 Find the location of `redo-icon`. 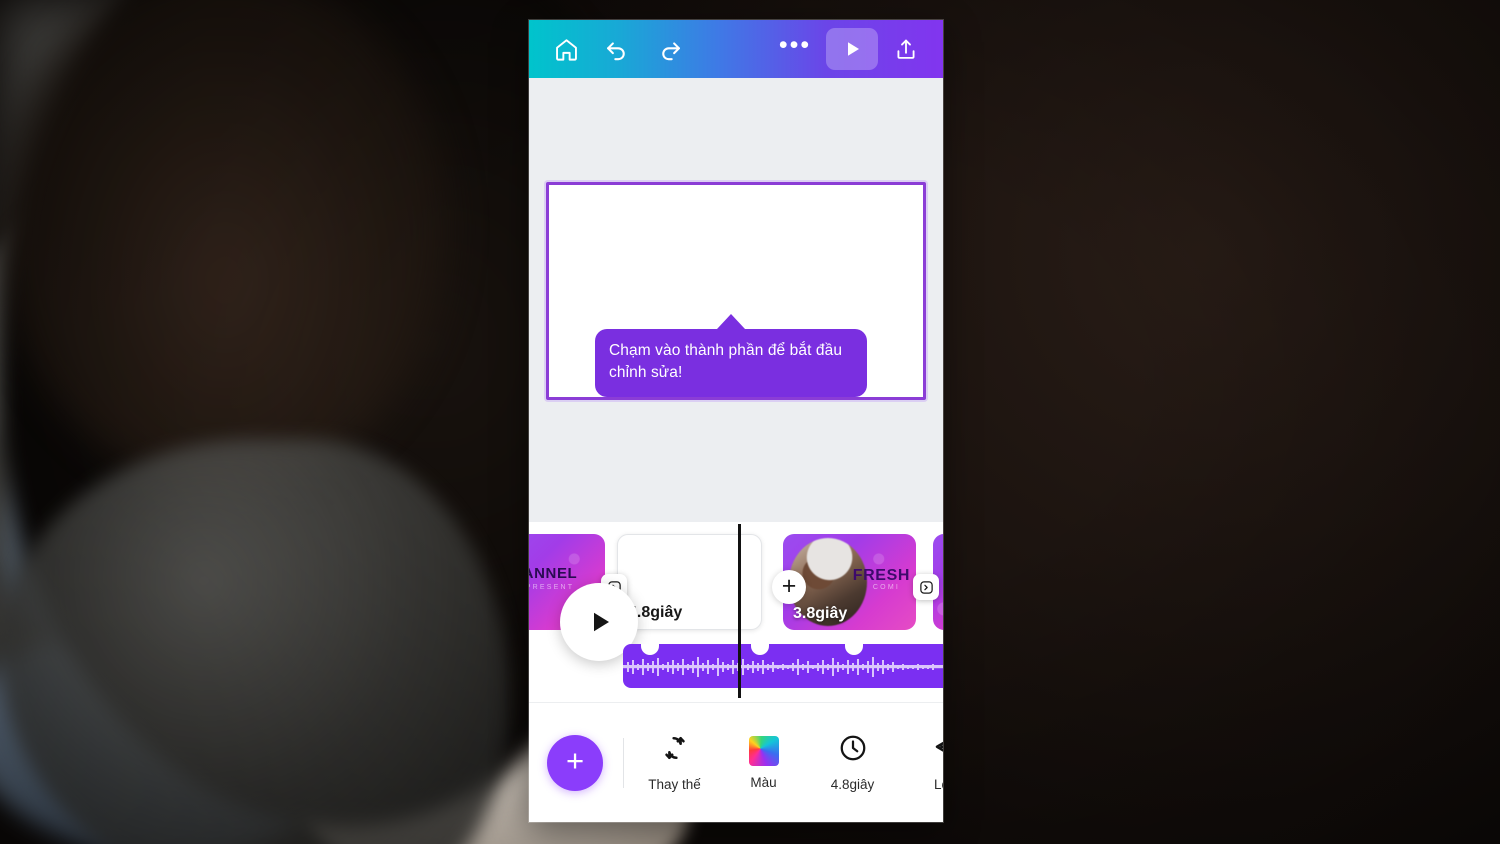

redo-icon is located at coordinates (670, 49).